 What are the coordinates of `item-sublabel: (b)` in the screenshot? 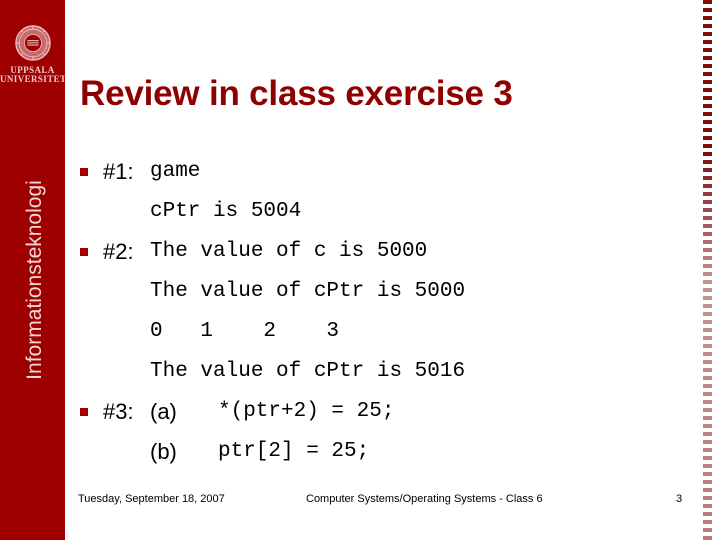 It's located at (163, 451).